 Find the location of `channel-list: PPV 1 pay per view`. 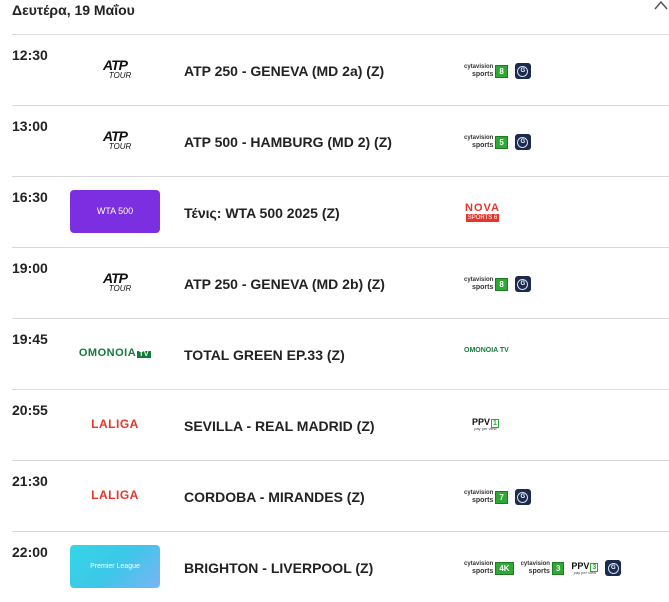

channel-list: PPV 1 pay per view is located at coordinates (489, 424).